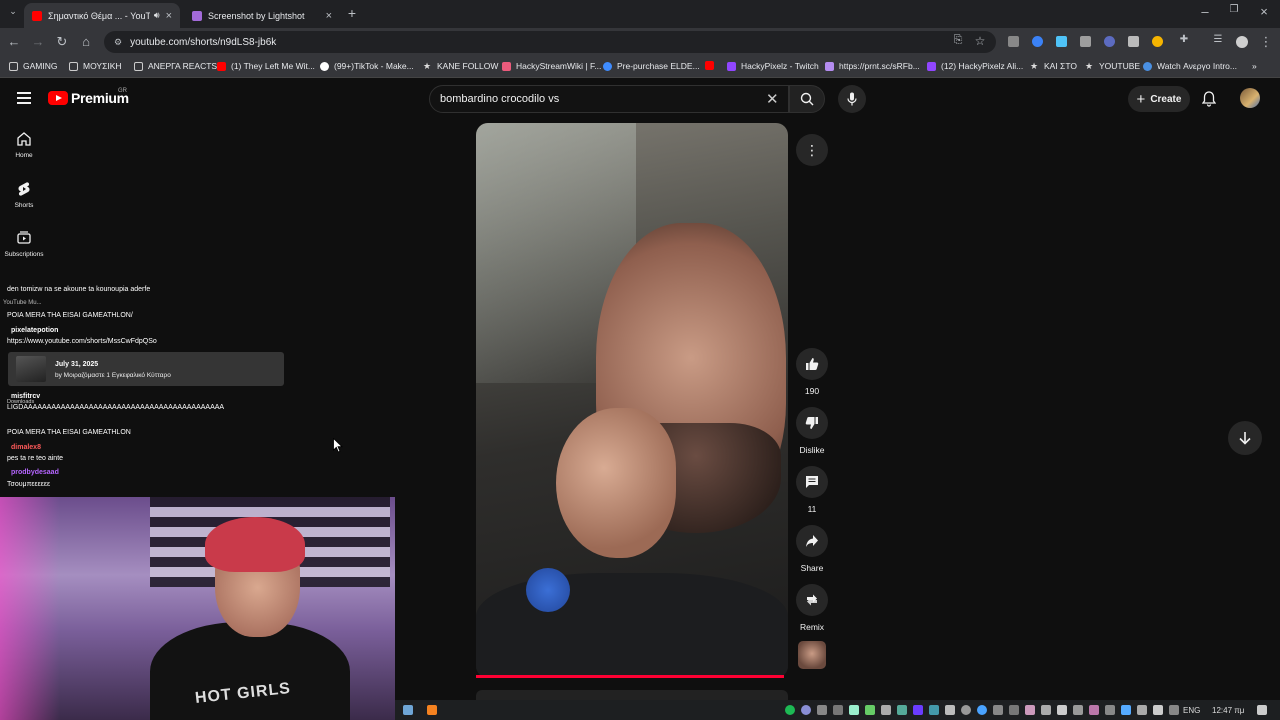 This screenshot has width=1280, height=720. I want to click on new-tab-icon: +, so click(352, 13).